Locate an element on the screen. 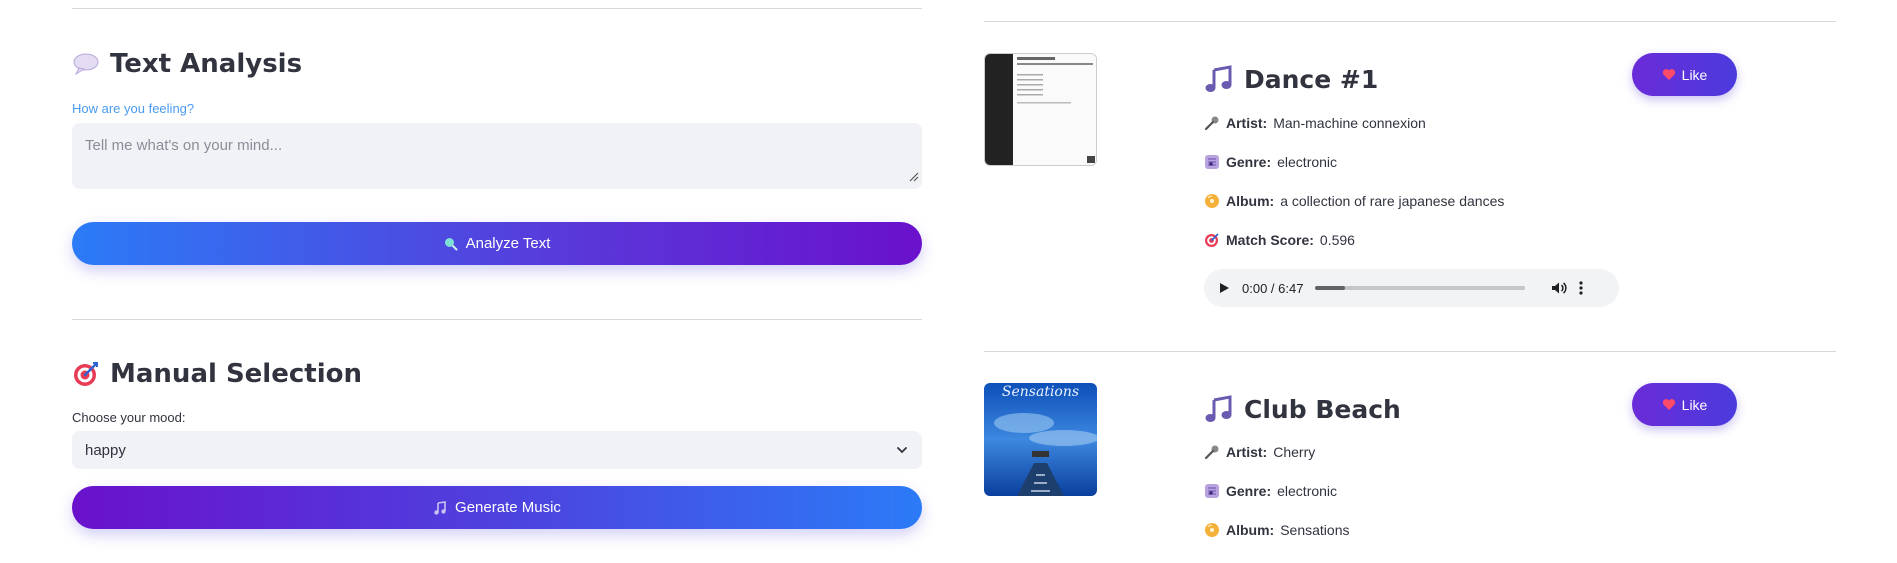 The width and height of the screenshot is (1897, 563). magnifier-icon is located at coordinates (451, 244).